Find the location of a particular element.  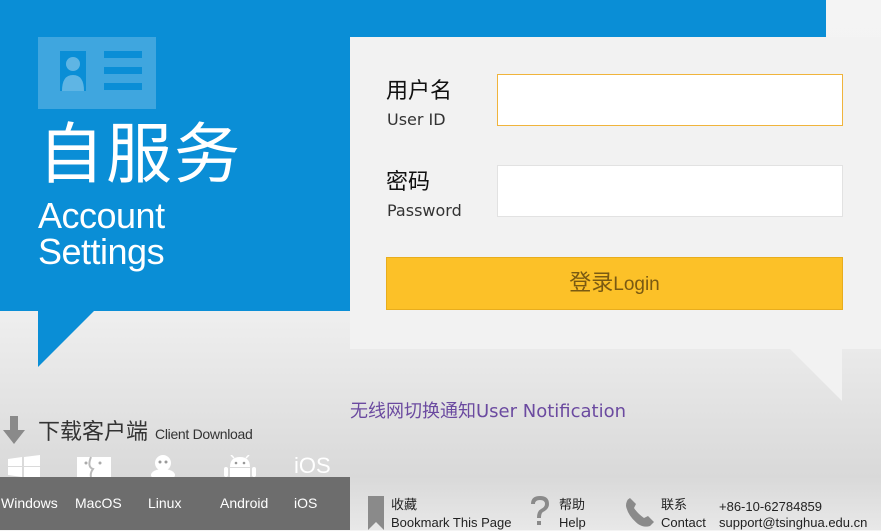

password-label-en: Password is located at coordinates (424, 210).